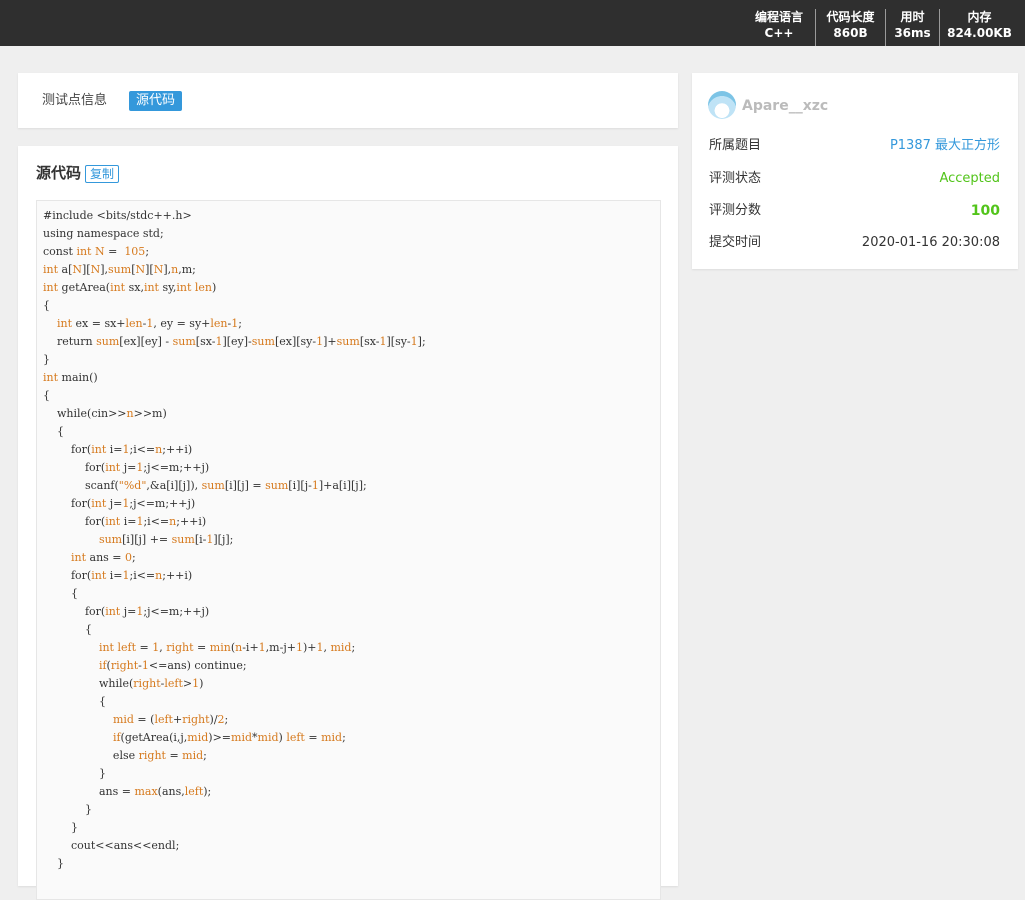 This screenshot has width=1025, height=900. What do you see at coordinates (102, 174) in the screenshot?
I see `copy-button: 复制` at bounding box center [102, 174].